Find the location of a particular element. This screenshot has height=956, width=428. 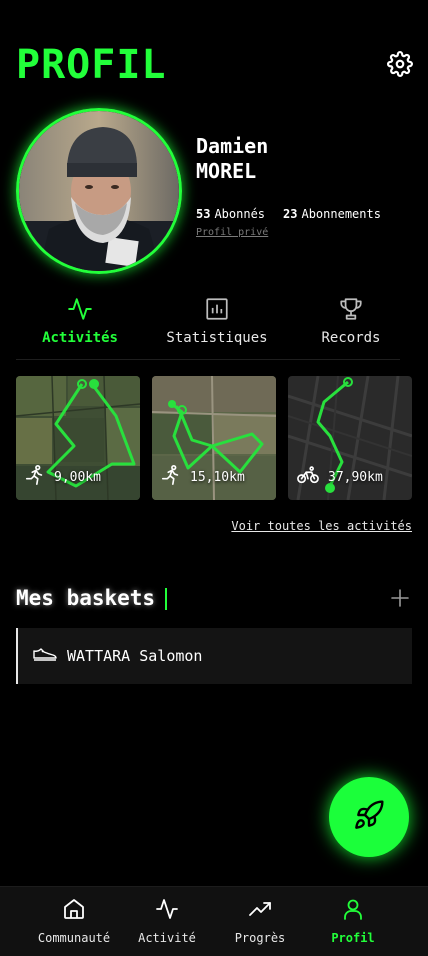

tab-label: Records is located at coordinates (351, 338).